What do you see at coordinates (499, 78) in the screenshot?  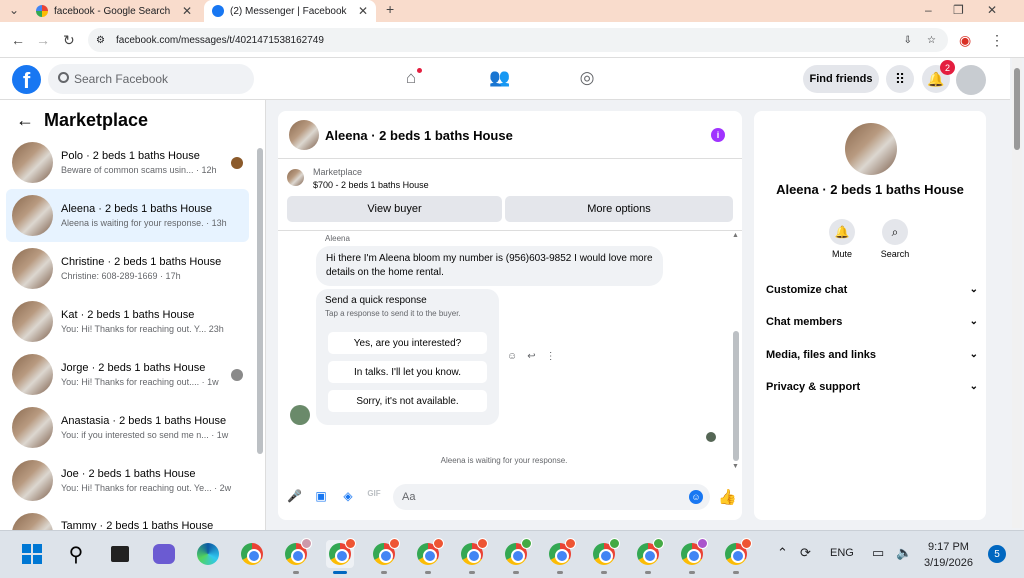 I see `friends-icon: 👥` at bounding box center [499, 78].